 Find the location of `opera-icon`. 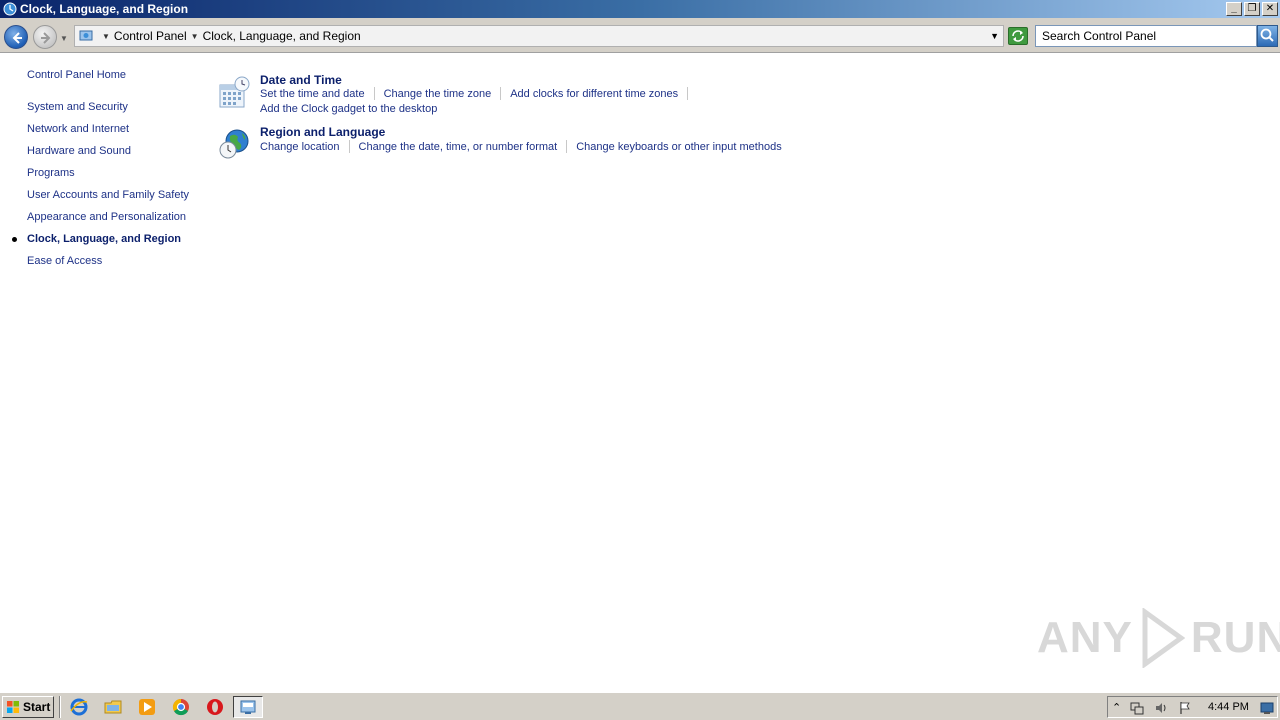

opera-icon is located at coordinates (215, 707).